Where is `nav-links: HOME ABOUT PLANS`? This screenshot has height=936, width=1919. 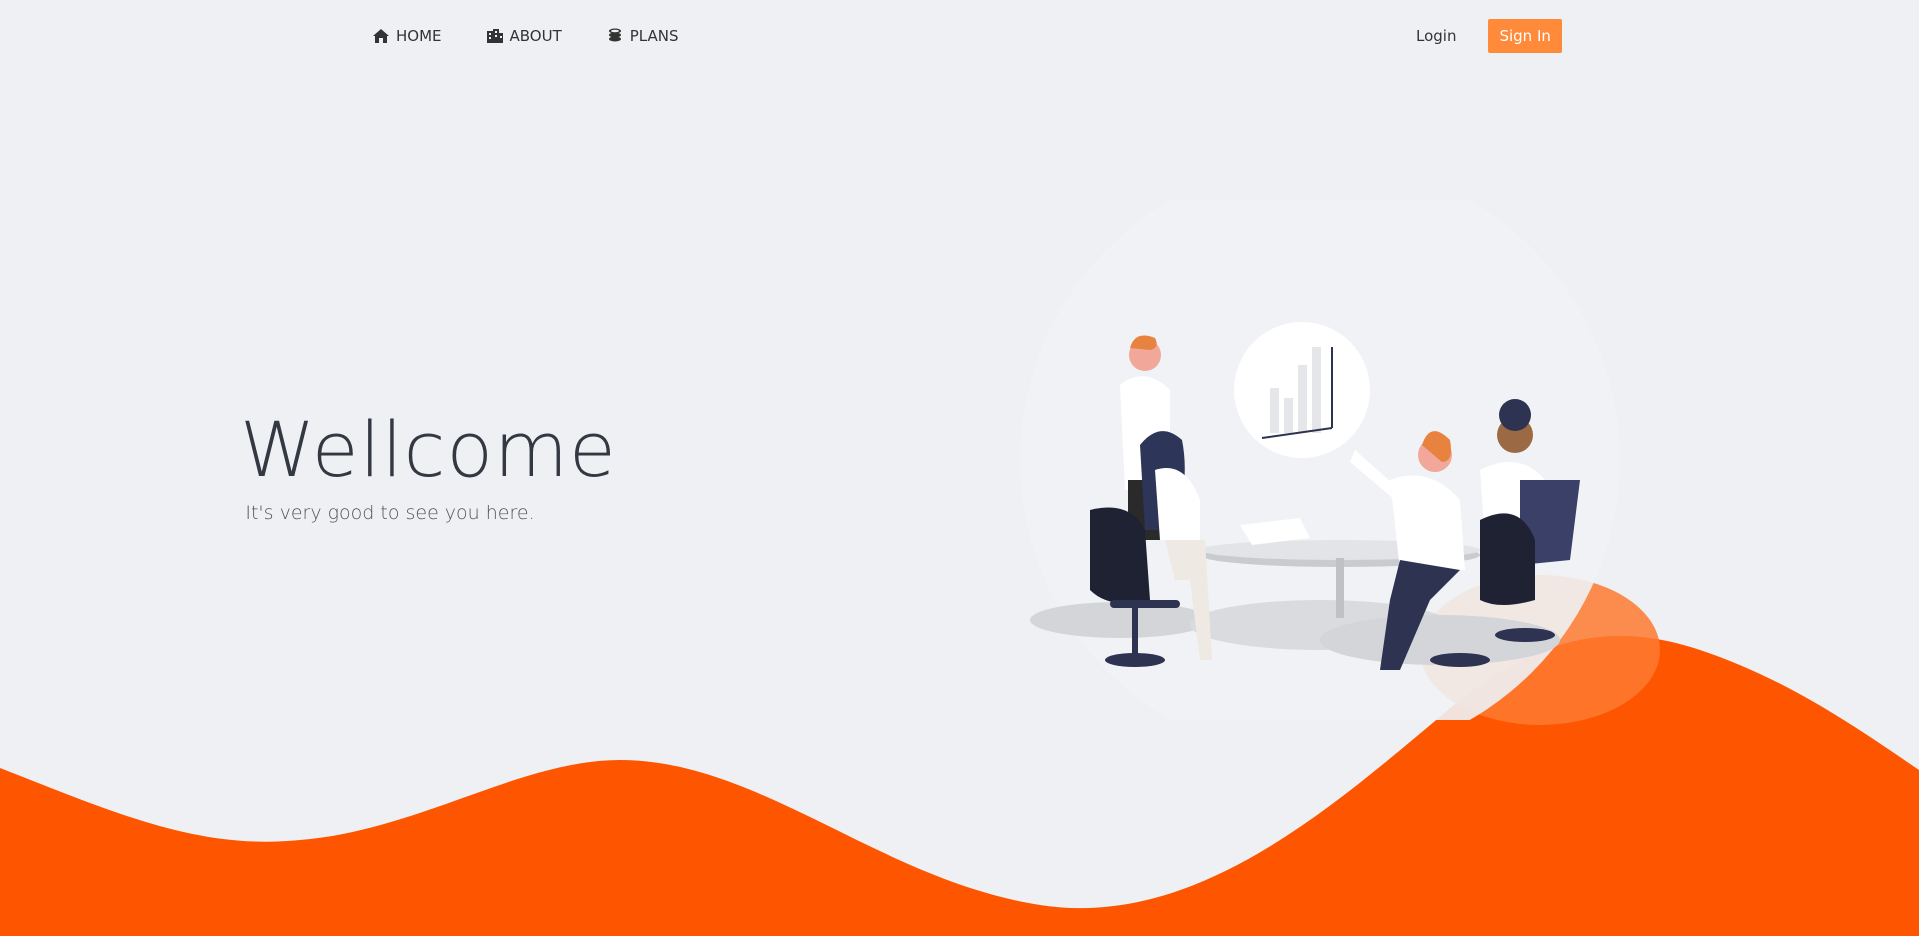 nav-links: HOME ABOUT PLANS is located at coordinates (525, 36).